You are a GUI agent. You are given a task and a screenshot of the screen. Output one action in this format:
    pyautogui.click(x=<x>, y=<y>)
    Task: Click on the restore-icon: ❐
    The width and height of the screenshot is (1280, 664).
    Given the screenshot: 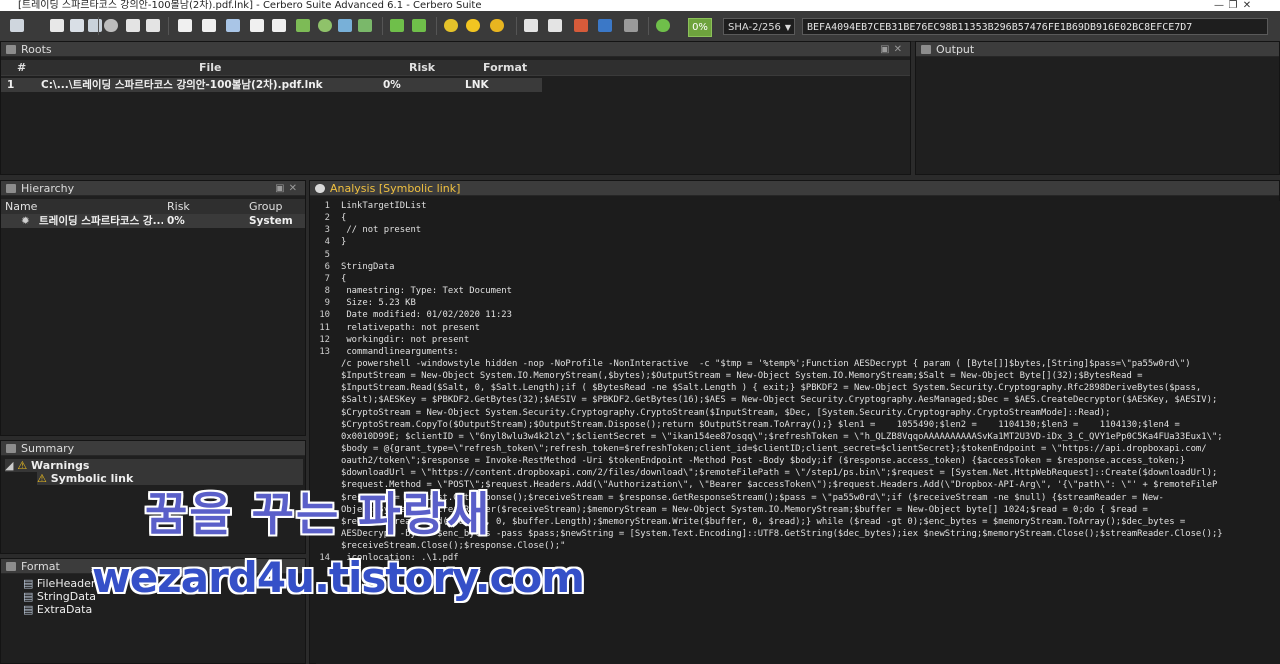 What is the action you would take?
    pyautogui.click(x=1233, y=5)
    